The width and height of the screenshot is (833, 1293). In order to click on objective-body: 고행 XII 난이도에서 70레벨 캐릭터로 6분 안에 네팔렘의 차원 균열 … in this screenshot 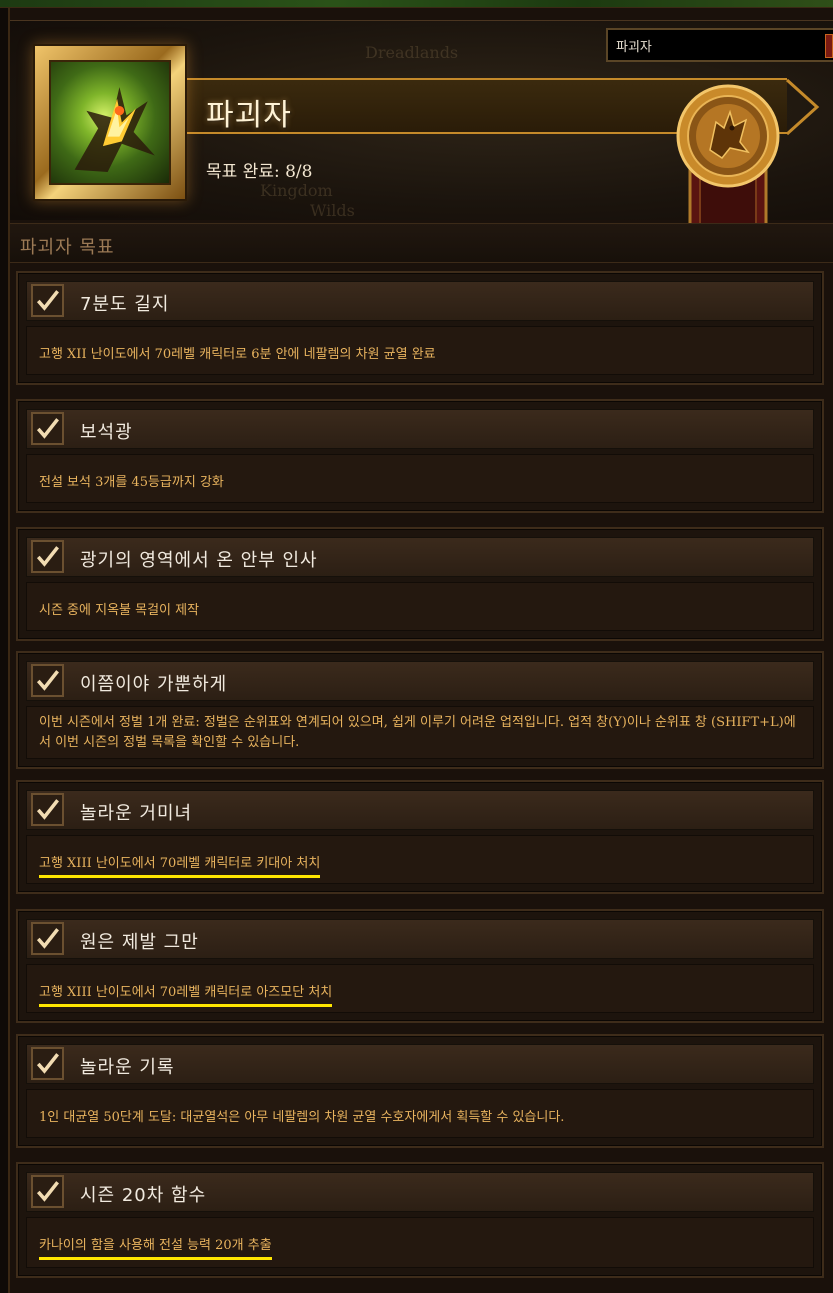, I will do `click(420, 350)`.